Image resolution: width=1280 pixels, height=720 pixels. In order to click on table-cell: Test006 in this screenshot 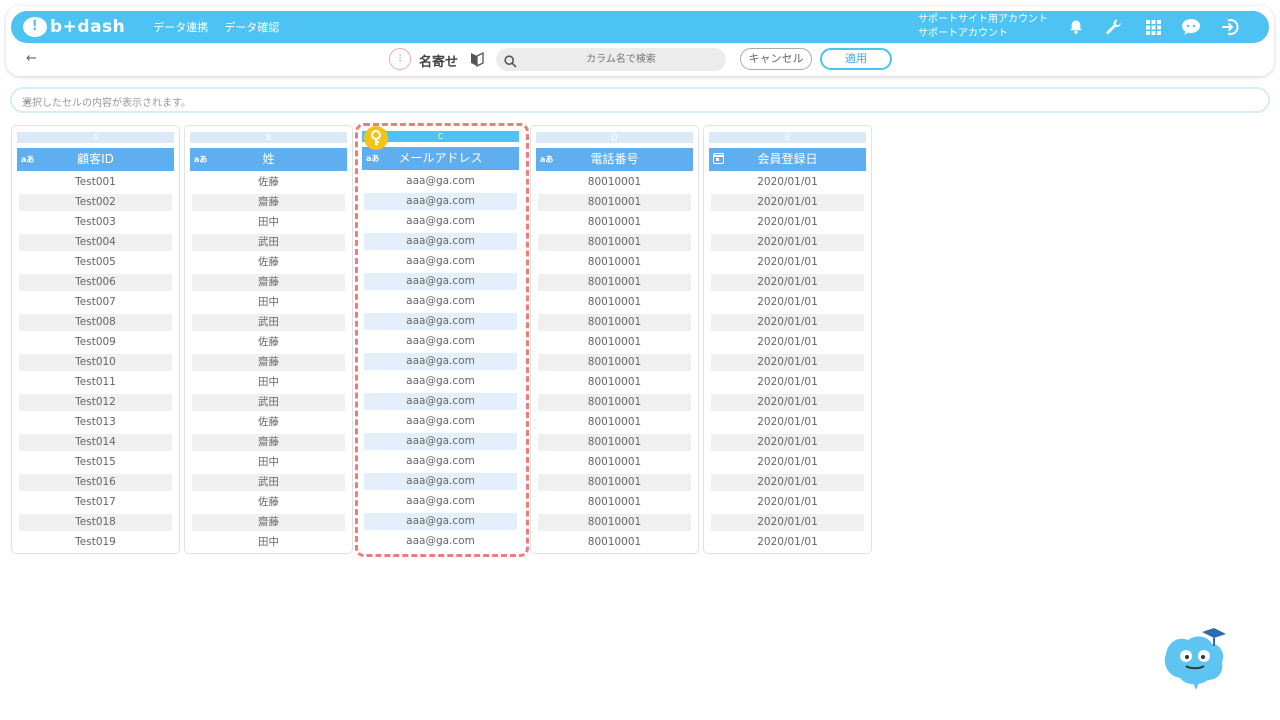, I will do `click(95, 284)`.